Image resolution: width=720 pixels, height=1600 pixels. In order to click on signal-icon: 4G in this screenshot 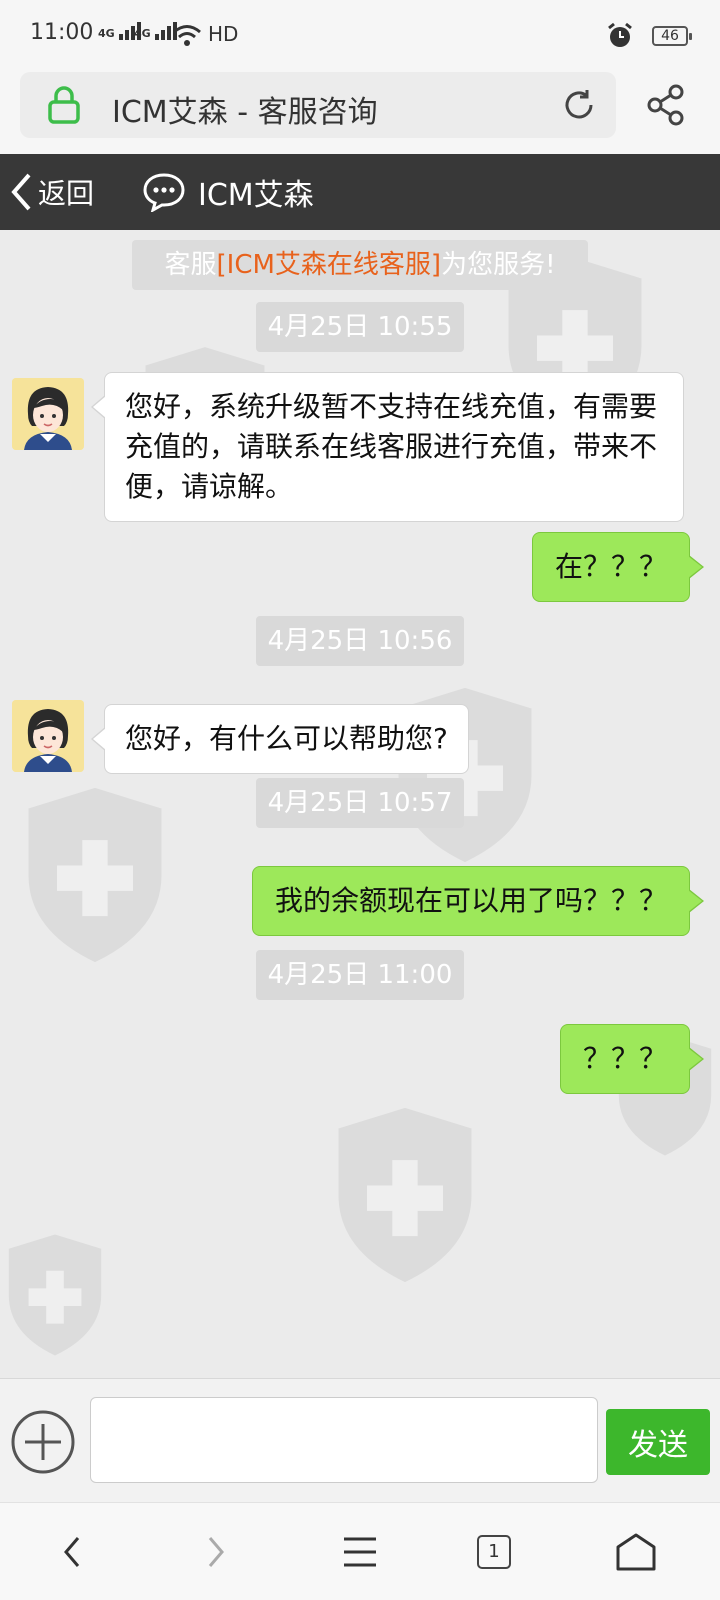, I will do `click(155, 31)`.